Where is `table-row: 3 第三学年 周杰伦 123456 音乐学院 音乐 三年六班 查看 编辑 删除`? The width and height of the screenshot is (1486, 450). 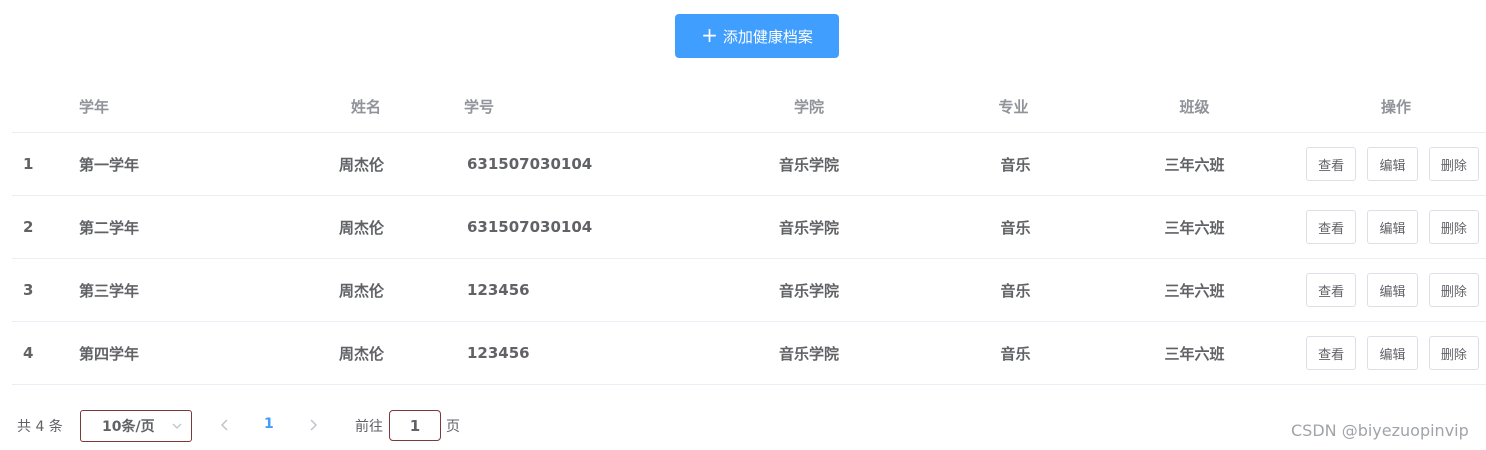
table-row: 3 第三学年 周杰伦 123456 音乐学院 音乐 三年六班 查看 编辑 删除 is located at coordinates (749, 290).